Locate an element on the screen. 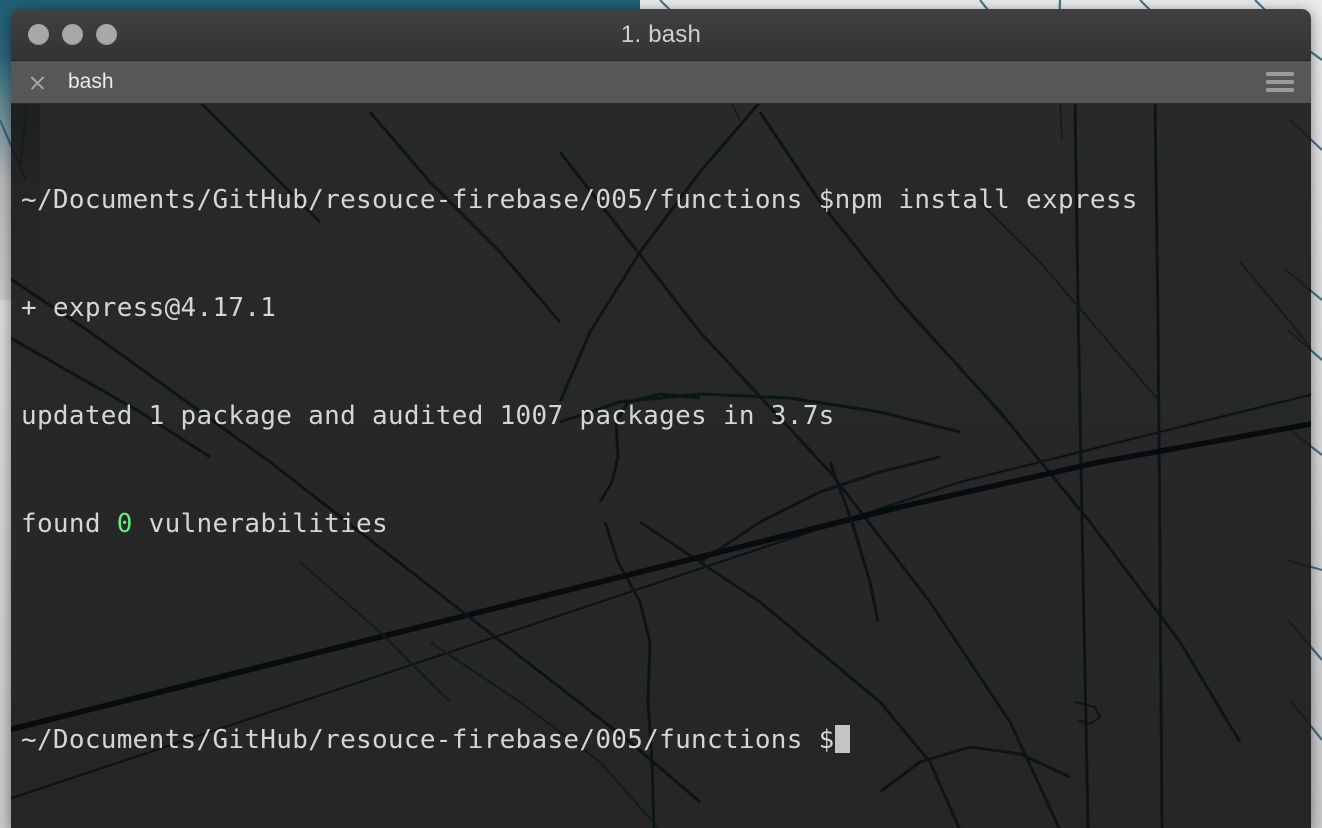 This screenshot has height=828, width=1322. window-title: 1. bash is located at coordinates (661, 34).